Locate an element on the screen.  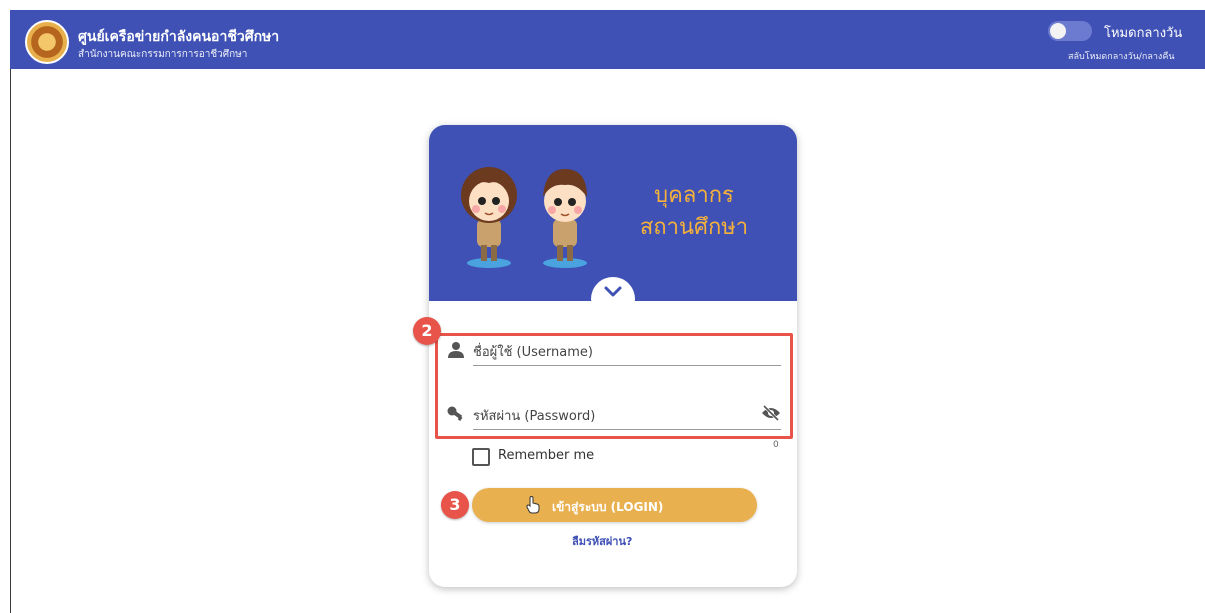
toggle-knob is located at coordinates (1058, 31).